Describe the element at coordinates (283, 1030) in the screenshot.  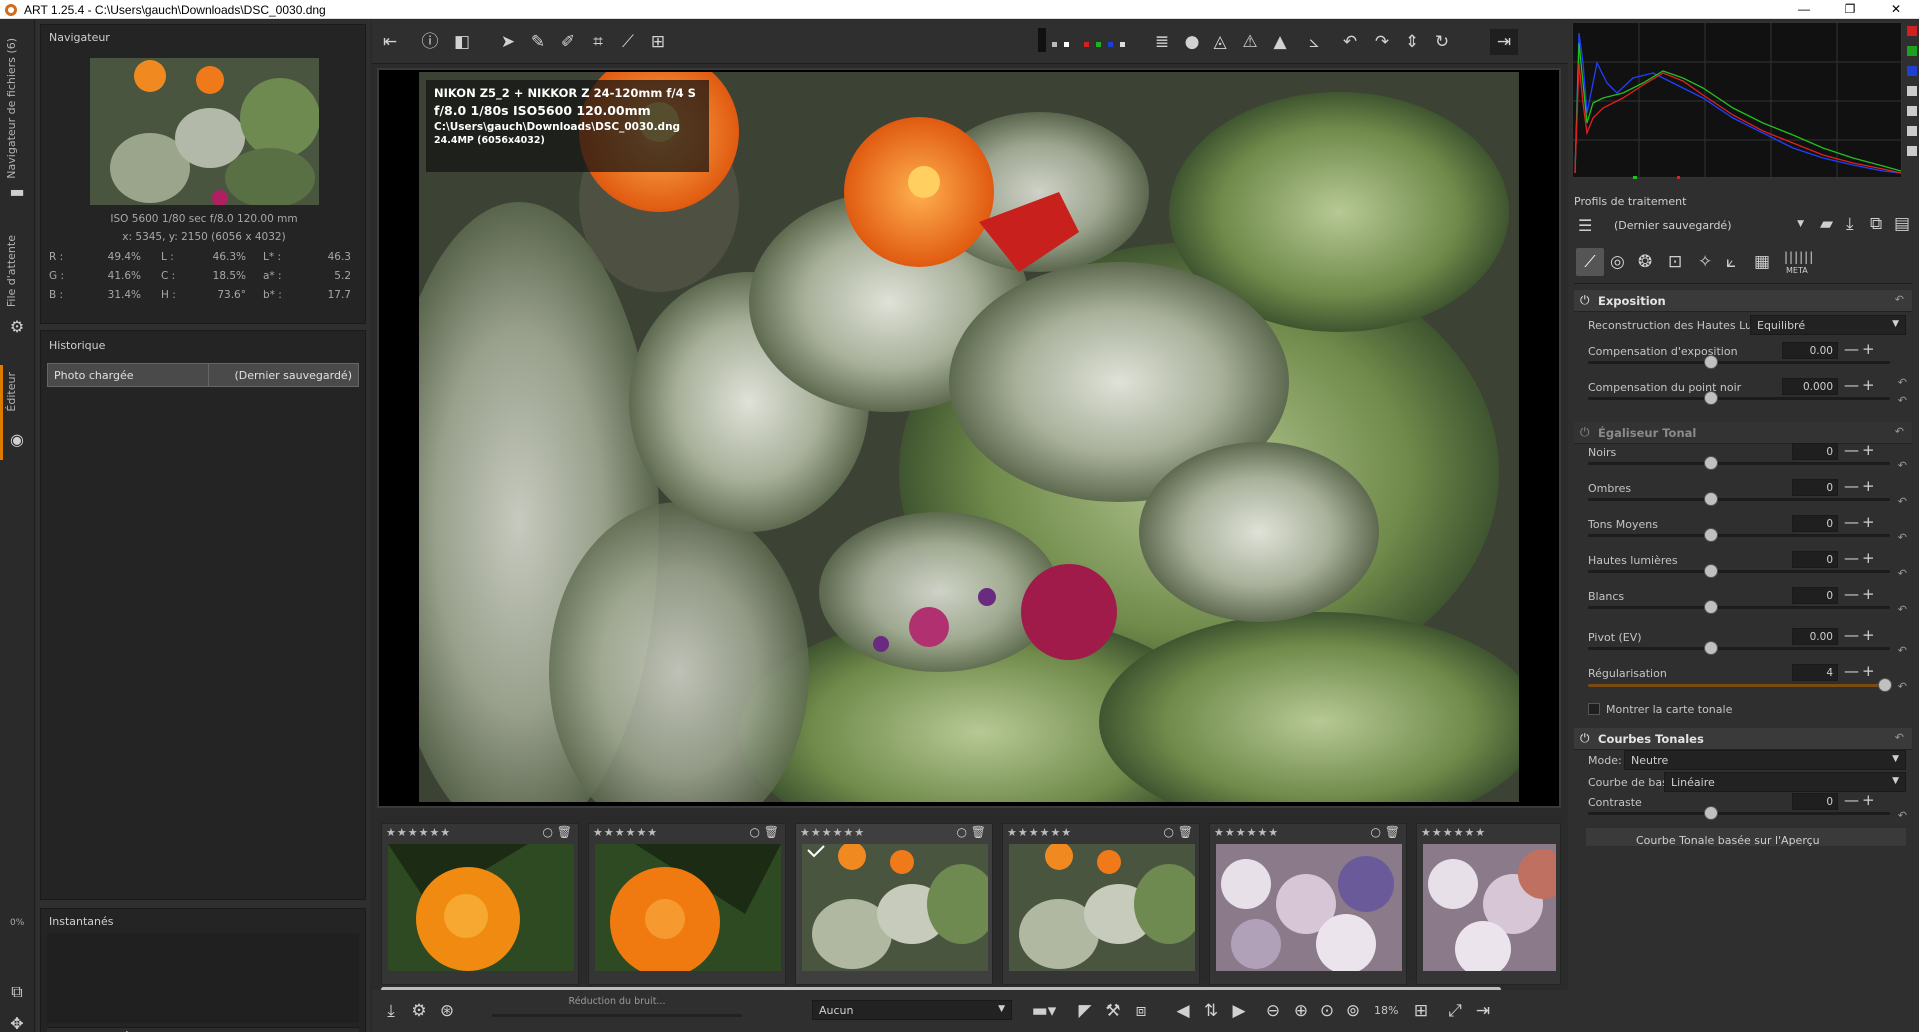
I see `remove-snapshot-button: −` at that location.